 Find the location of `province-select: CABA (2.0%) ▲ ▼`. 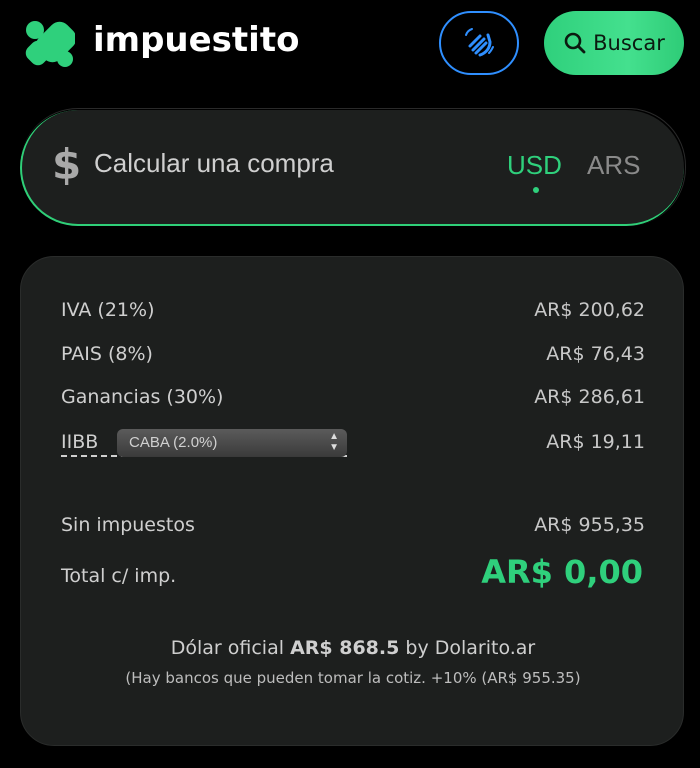

province-select: CABA (2.0%) ▲ ▼ is located at coordinates (232, 443).